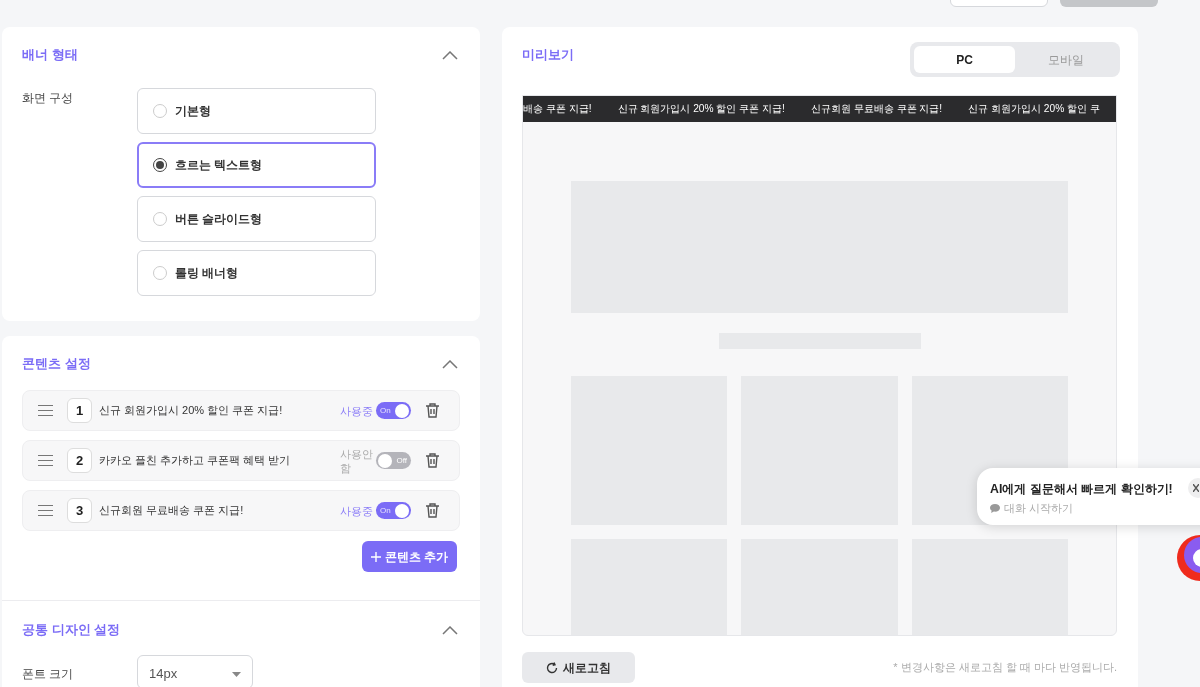 The image size is (1200, 687). Describe the element at coordinates (578, 667) in the screenshot. I see `refresh-button: 새로고침` at that location.